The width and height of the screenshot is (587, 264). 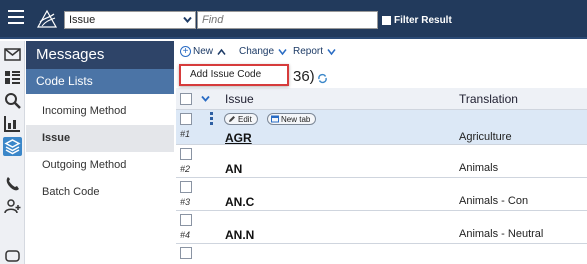 What do you see at coordinates (239, 235) in the screenshot?
I see `issue-code-link: AN.N` at bounding box center [239, 235].